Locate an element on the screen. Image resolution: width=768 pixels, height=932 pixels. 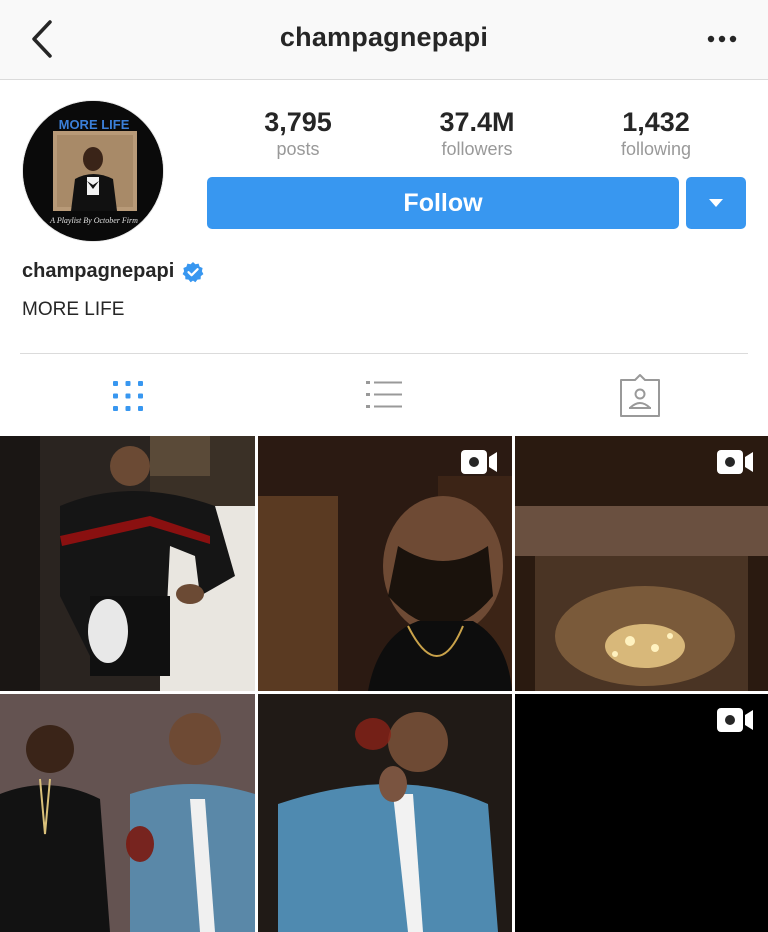
avatar-subtitle-text: A Playlist By October Firm is located at coordinates (93, 220).